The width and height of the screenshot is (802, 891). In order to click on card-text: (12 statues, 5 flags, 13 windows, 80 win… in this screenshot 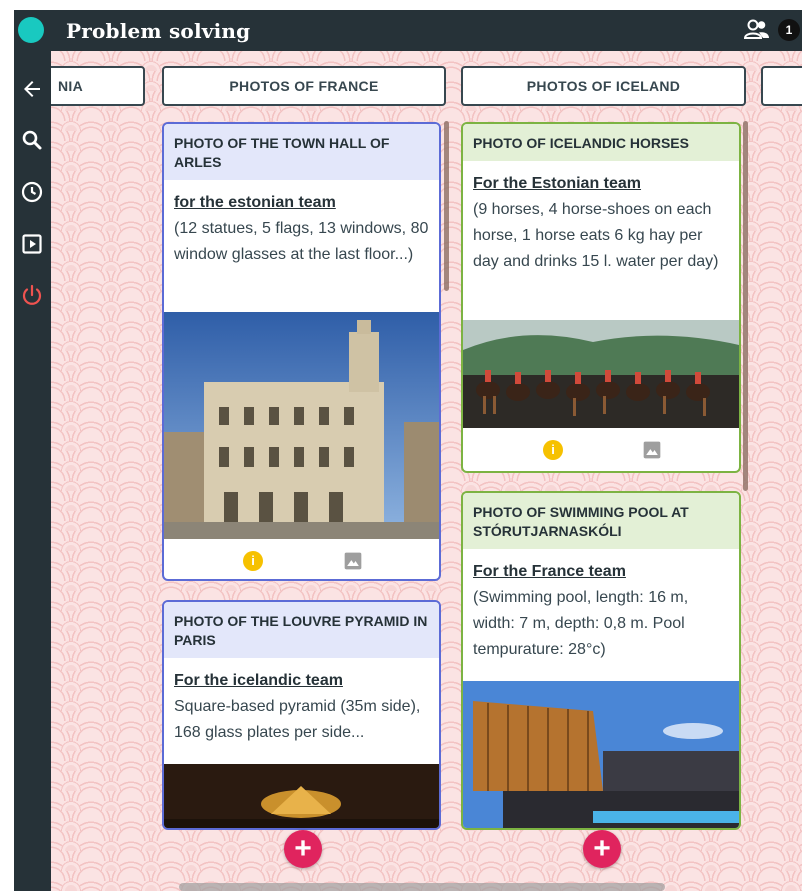, I will do `click(301, 241)`.